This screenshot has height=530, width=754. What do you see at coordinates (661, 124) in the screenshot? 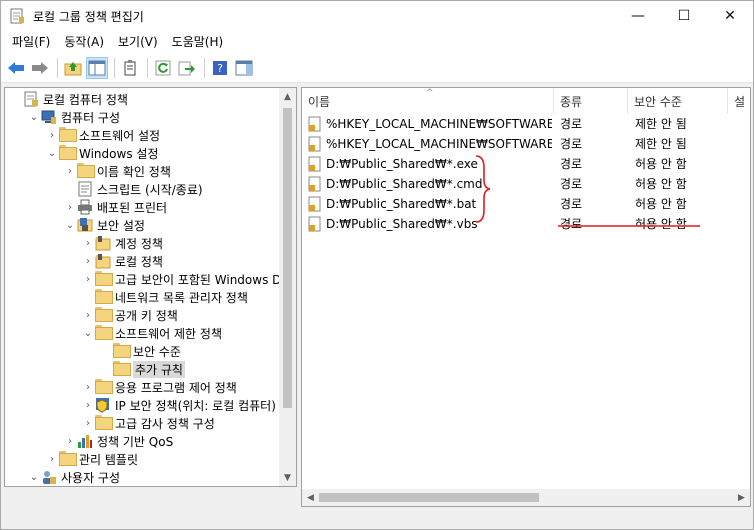
I see `rule-security-level: 제한 안 됨` at bounding box center [661, 124].